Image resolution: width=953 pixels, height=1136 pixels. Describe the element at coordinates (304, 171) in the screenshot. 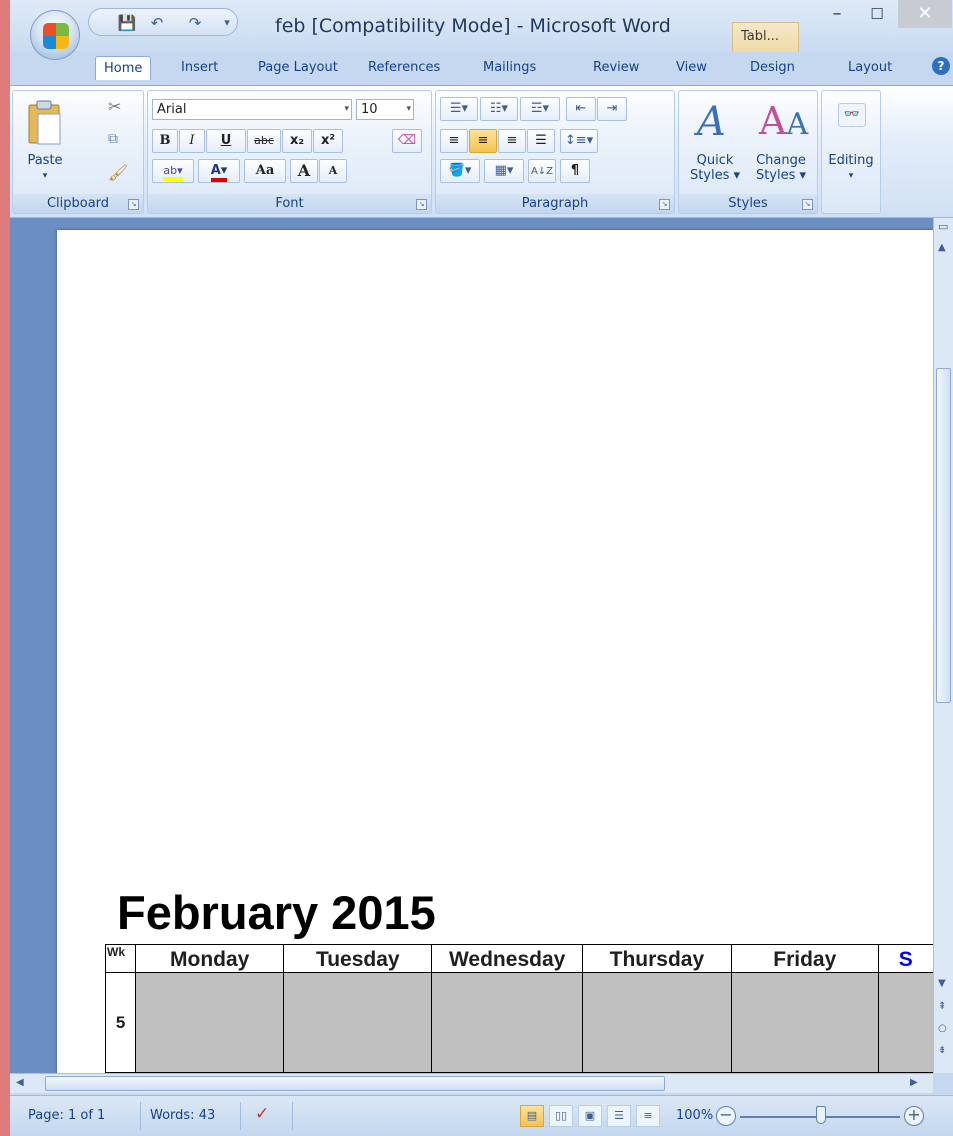

I see `grow-font-button: A` at that location.